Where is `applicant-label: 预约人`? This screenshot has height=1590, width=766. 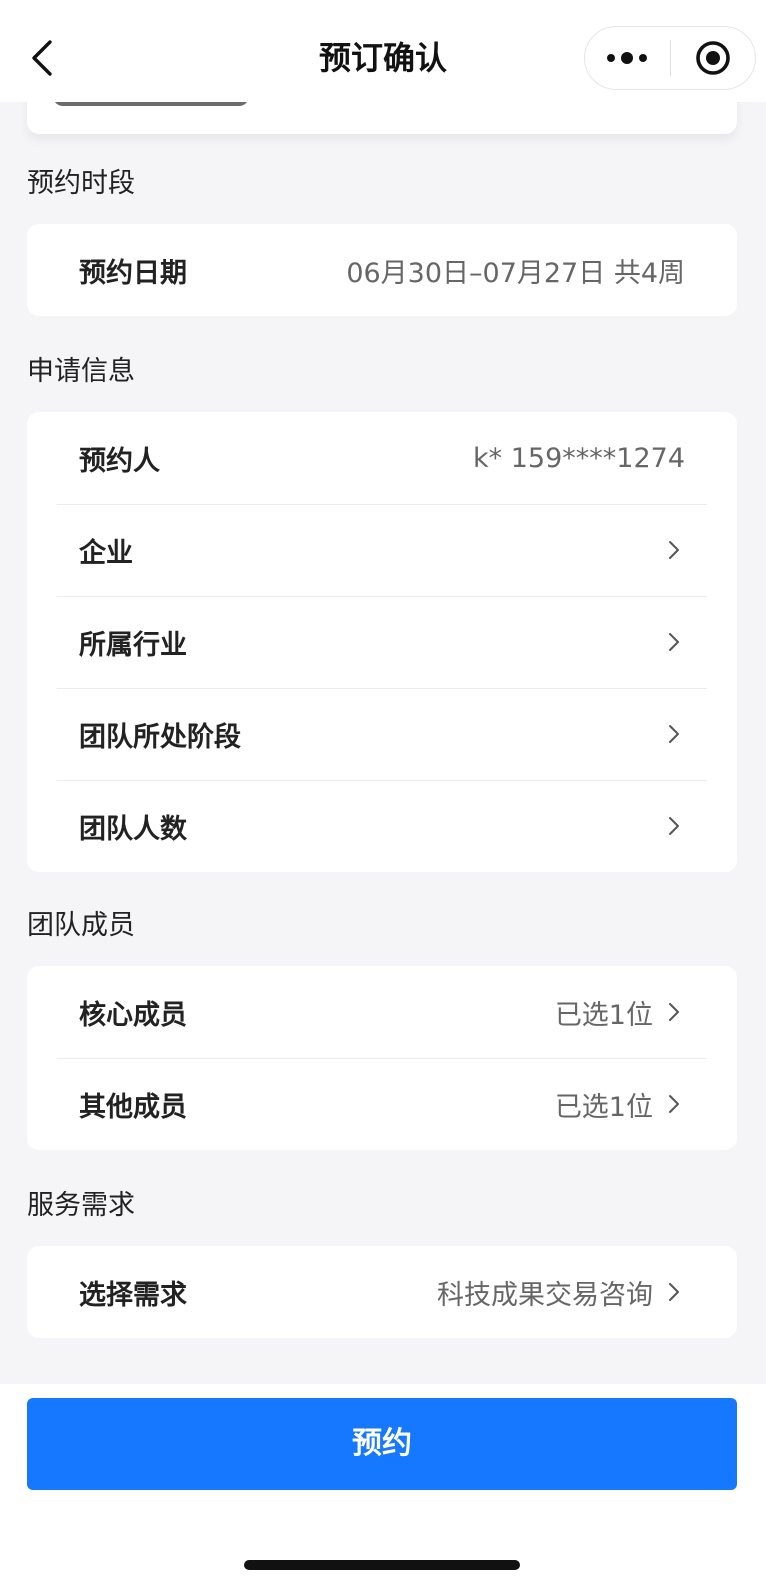 applicant-label: 预约人 is located at coordinates (119, 461).